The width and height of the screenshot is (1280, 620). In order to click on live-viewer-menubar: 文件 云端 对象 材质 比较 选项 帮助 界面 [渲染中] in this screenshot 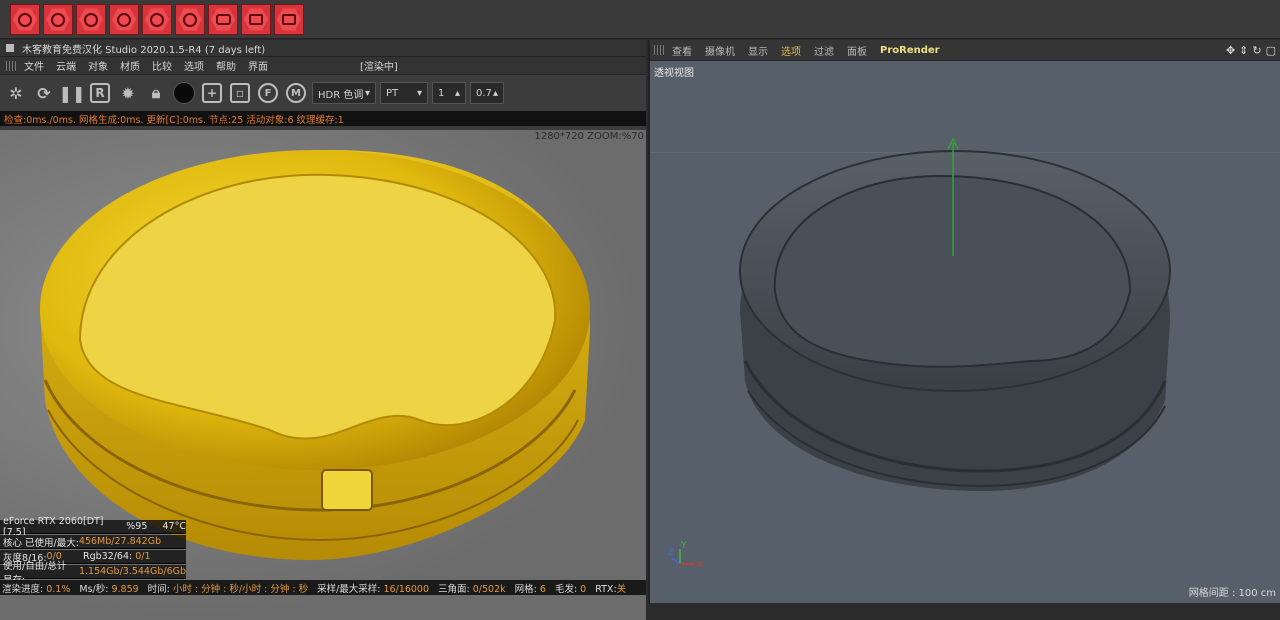, I will do `click(323, 66)`.